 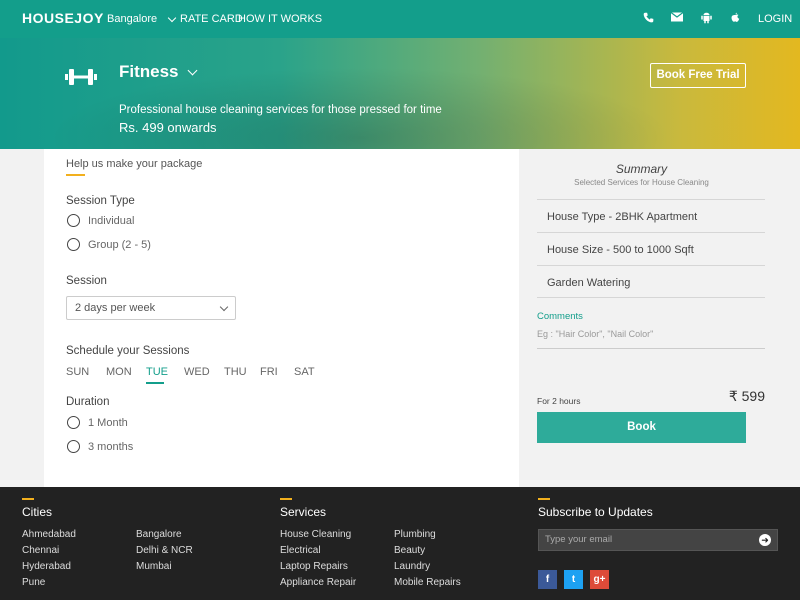 What do you see at coordinates (100, 201) in the screenshot?
I see `session-type-label: Session Type` at bounding box center [100, 201].